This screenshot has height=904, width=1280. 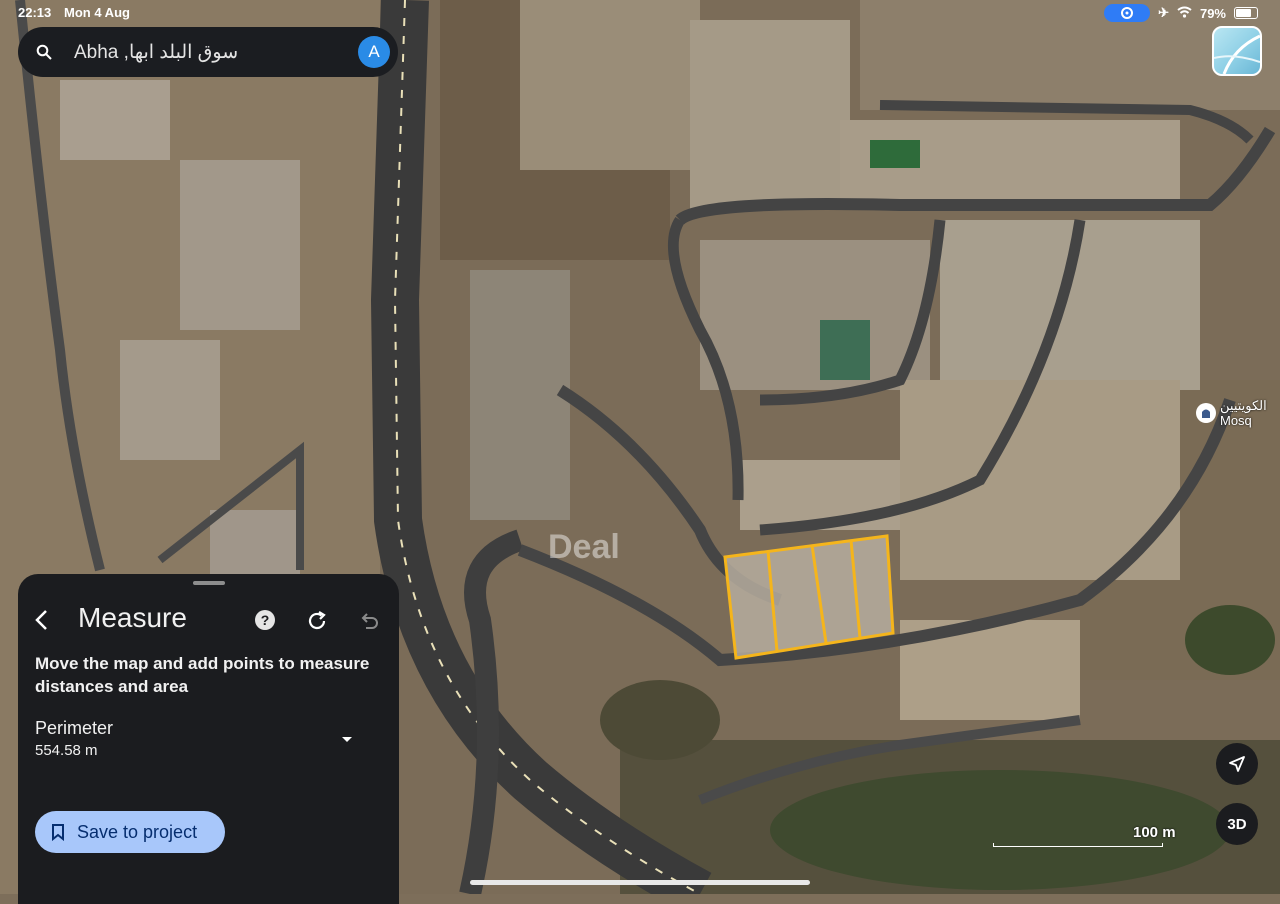 What do you see at coordinates (66, 750) in the screenshot?
I see `metric-value: 554.58 m` at bounding box center [66, 750].